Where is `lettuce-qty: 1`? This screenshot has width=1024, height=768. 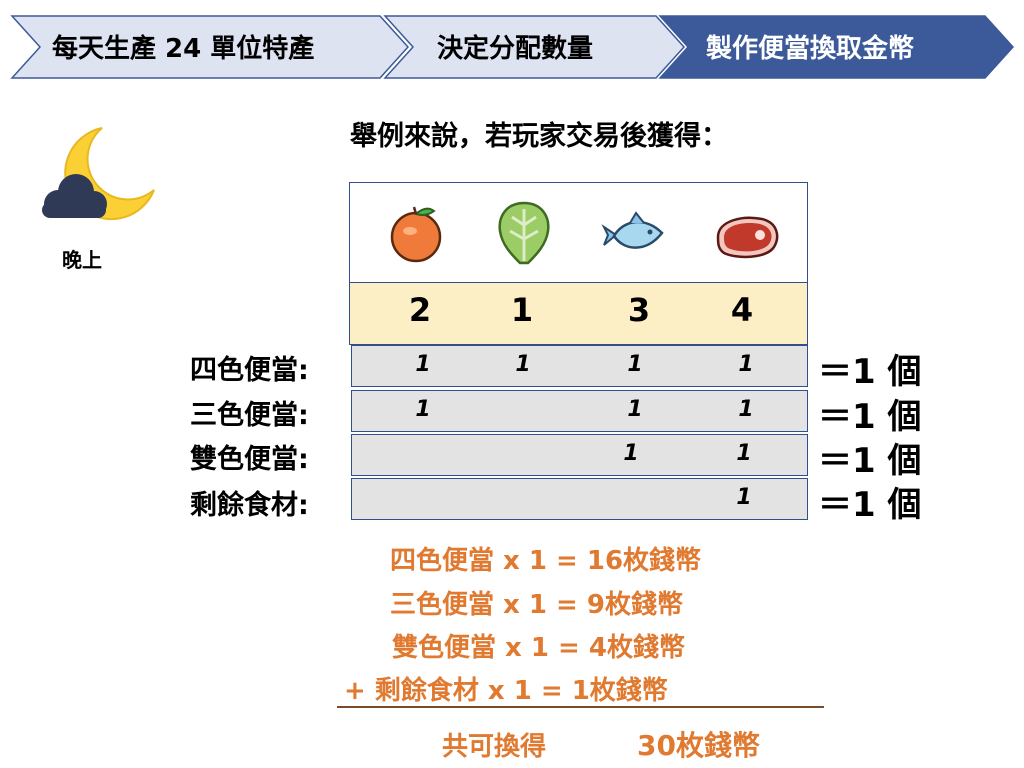 lettuce-qty: 1 is located at coordinates (522, 310).